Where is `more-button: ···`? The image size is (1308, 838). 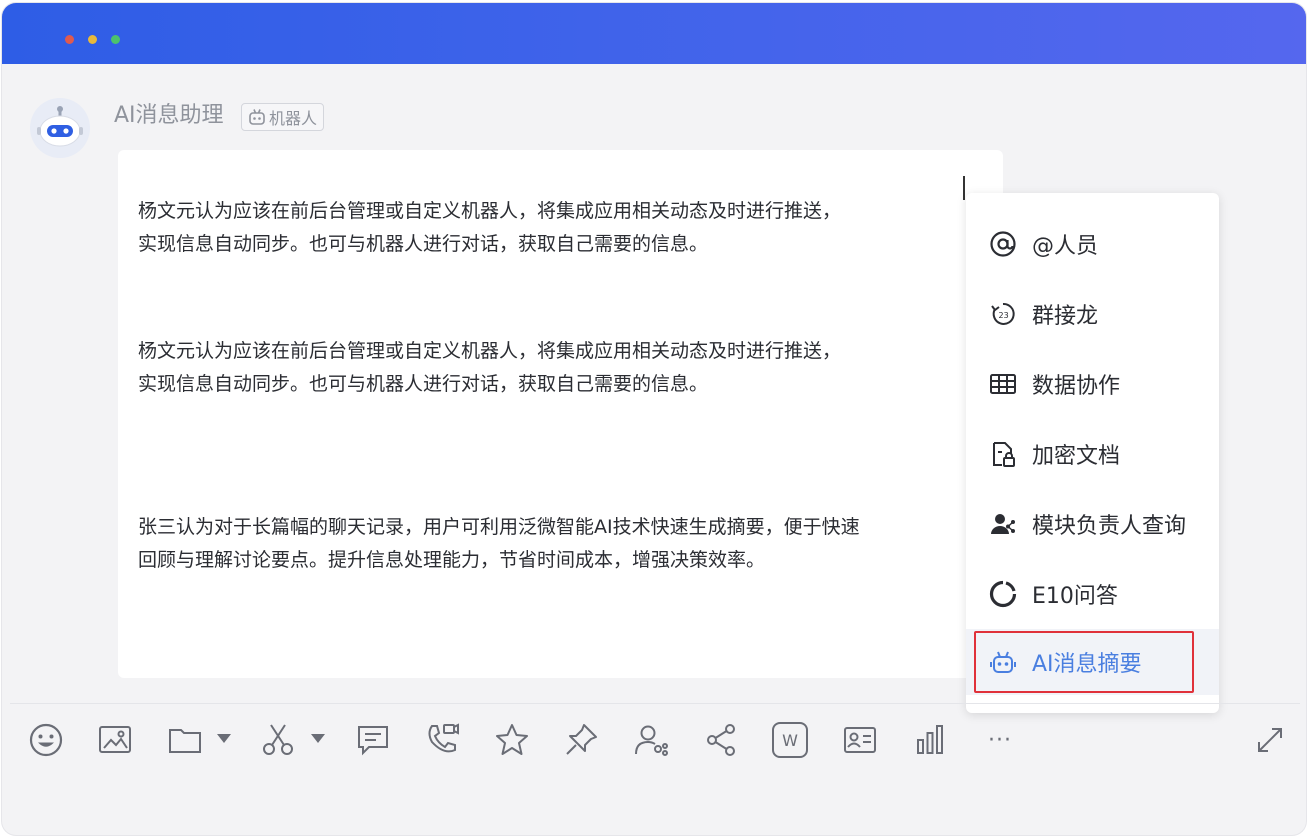 more-button: ··· is located at coordinates (1000, 740).